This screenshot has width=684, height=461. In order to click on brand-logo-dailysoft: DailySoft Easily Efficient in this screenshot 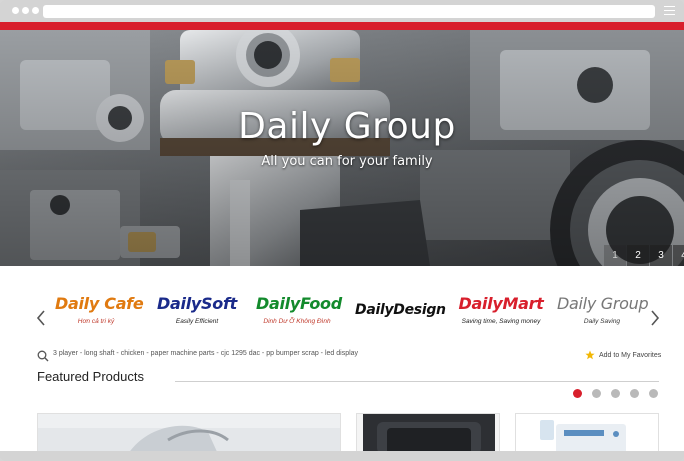, I will do `click(197, 318)`.